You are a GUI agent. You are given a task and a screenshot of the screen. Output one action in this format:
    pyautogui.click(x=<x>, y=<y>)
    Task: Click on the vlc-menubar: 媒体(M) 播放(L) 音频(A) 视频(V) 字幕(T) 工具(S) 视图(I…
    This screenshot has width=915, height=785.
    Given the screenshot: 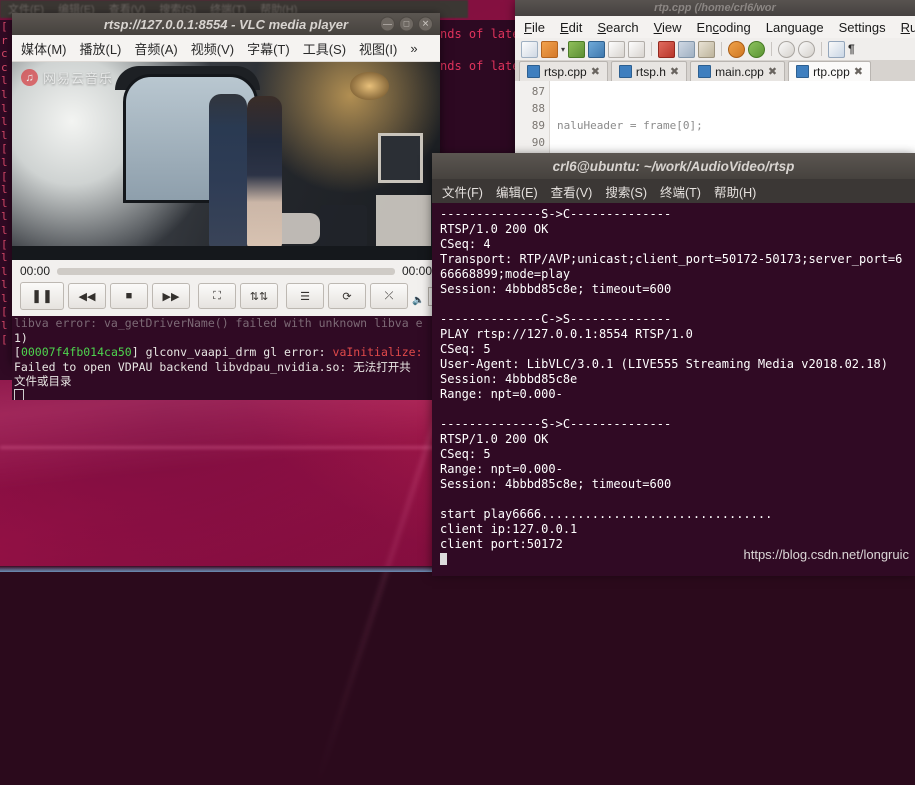 What is the action you would take?
    pyautogui.click(x=226, y=48)
    